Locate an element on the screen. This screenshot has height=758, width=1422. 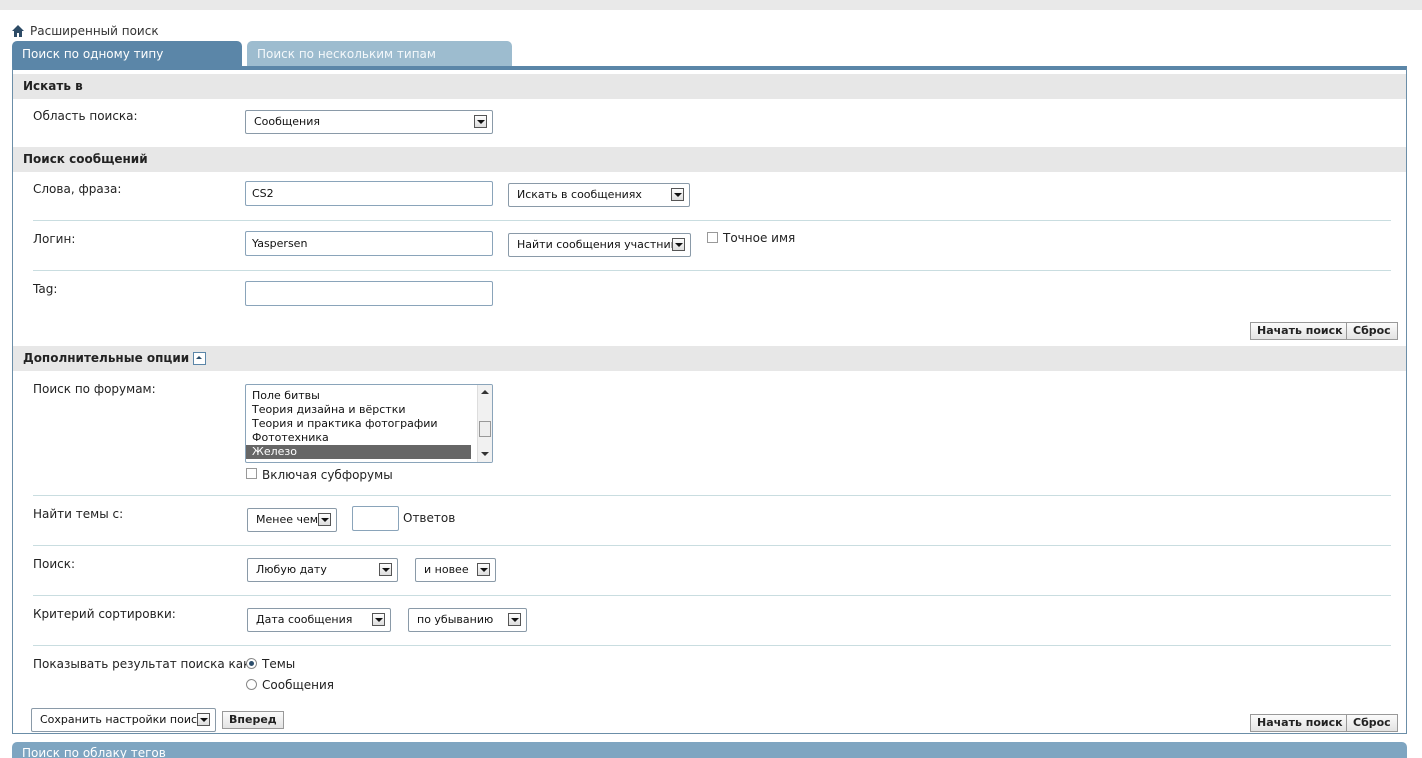
sort-field-select: Дата сообщения is located at coordinates (319, 620).